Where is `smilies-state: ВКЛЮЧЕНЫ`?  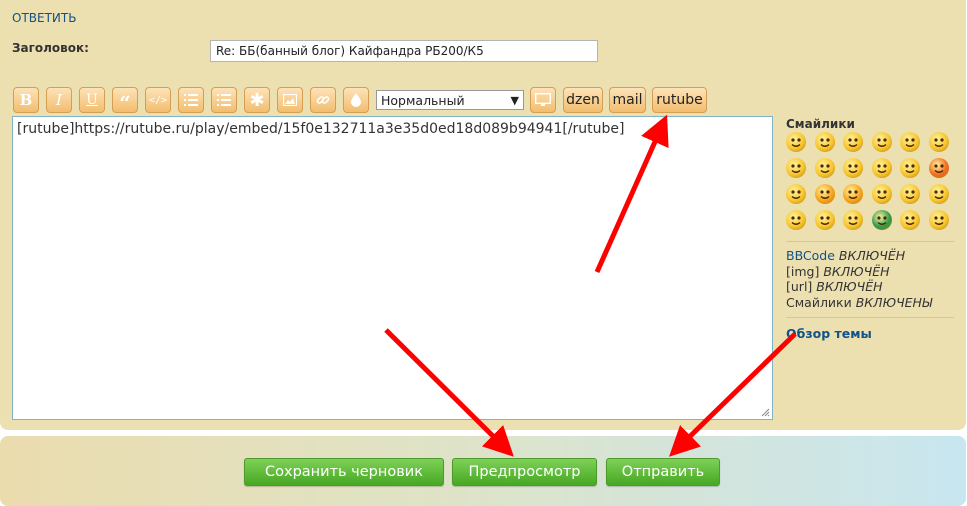
smilies-state: ВКЛЮЧЕНЫ is located at coordinates (894, 302).